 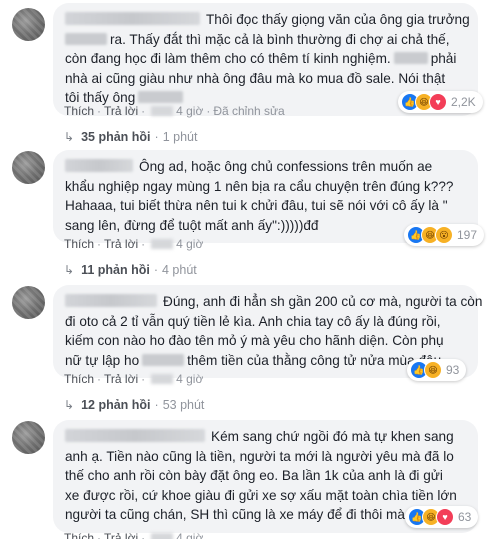 What do you see at coordinates (115, 270) in the screenshot?
I see `replies-count: 11 phản hồi` at bounding box center [115, 270].